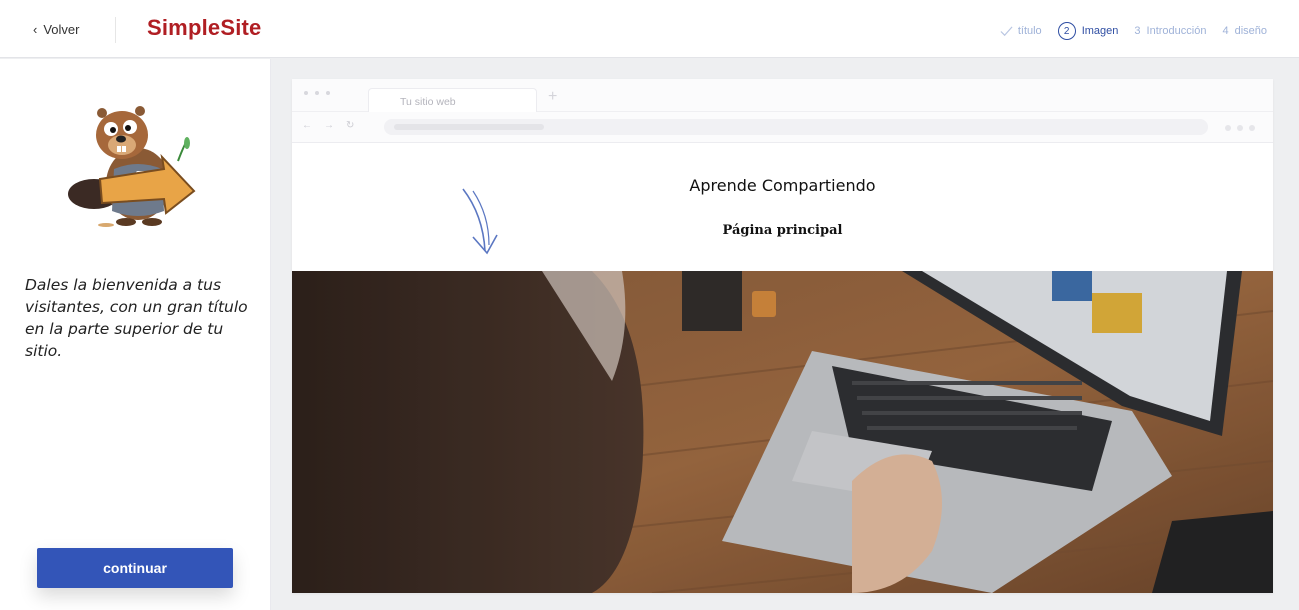 Image resolution: width=1299 pixels, height=610 pixels. Describe the element at coordinates (480, 221) in the screenshot. I see `hand-drawn-arrow-icon` at that location.